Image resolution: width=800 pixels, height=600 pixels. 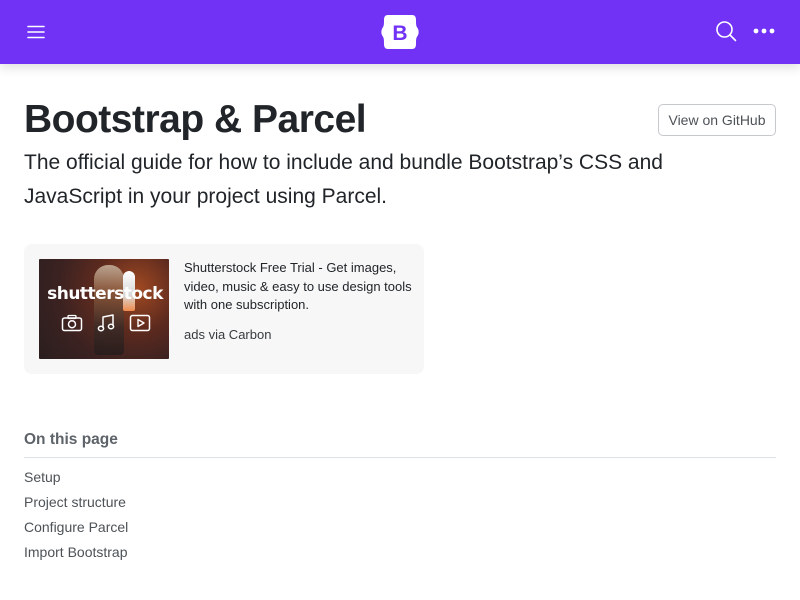 I want to click on toc-link-setup: Setup, so click(x=76, y=479).